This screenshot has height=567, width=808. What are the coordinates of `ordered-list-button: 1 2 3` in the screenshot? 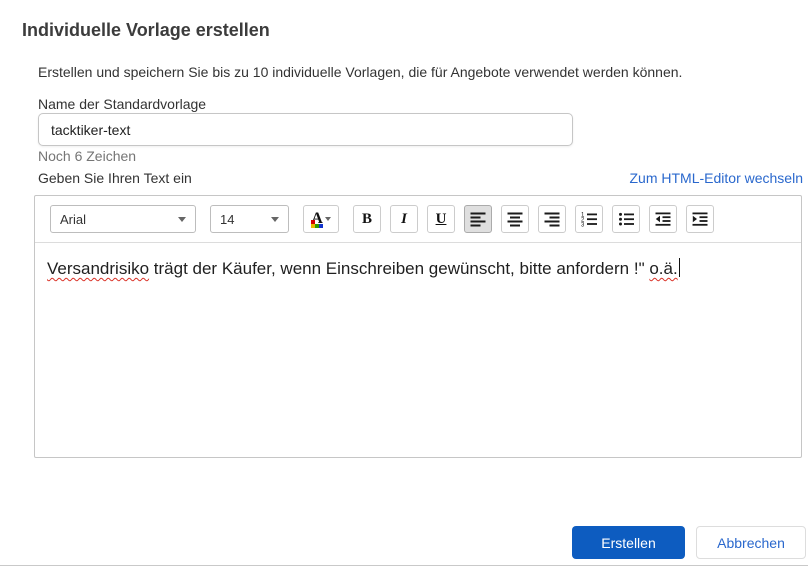 It's located at (589, 219).